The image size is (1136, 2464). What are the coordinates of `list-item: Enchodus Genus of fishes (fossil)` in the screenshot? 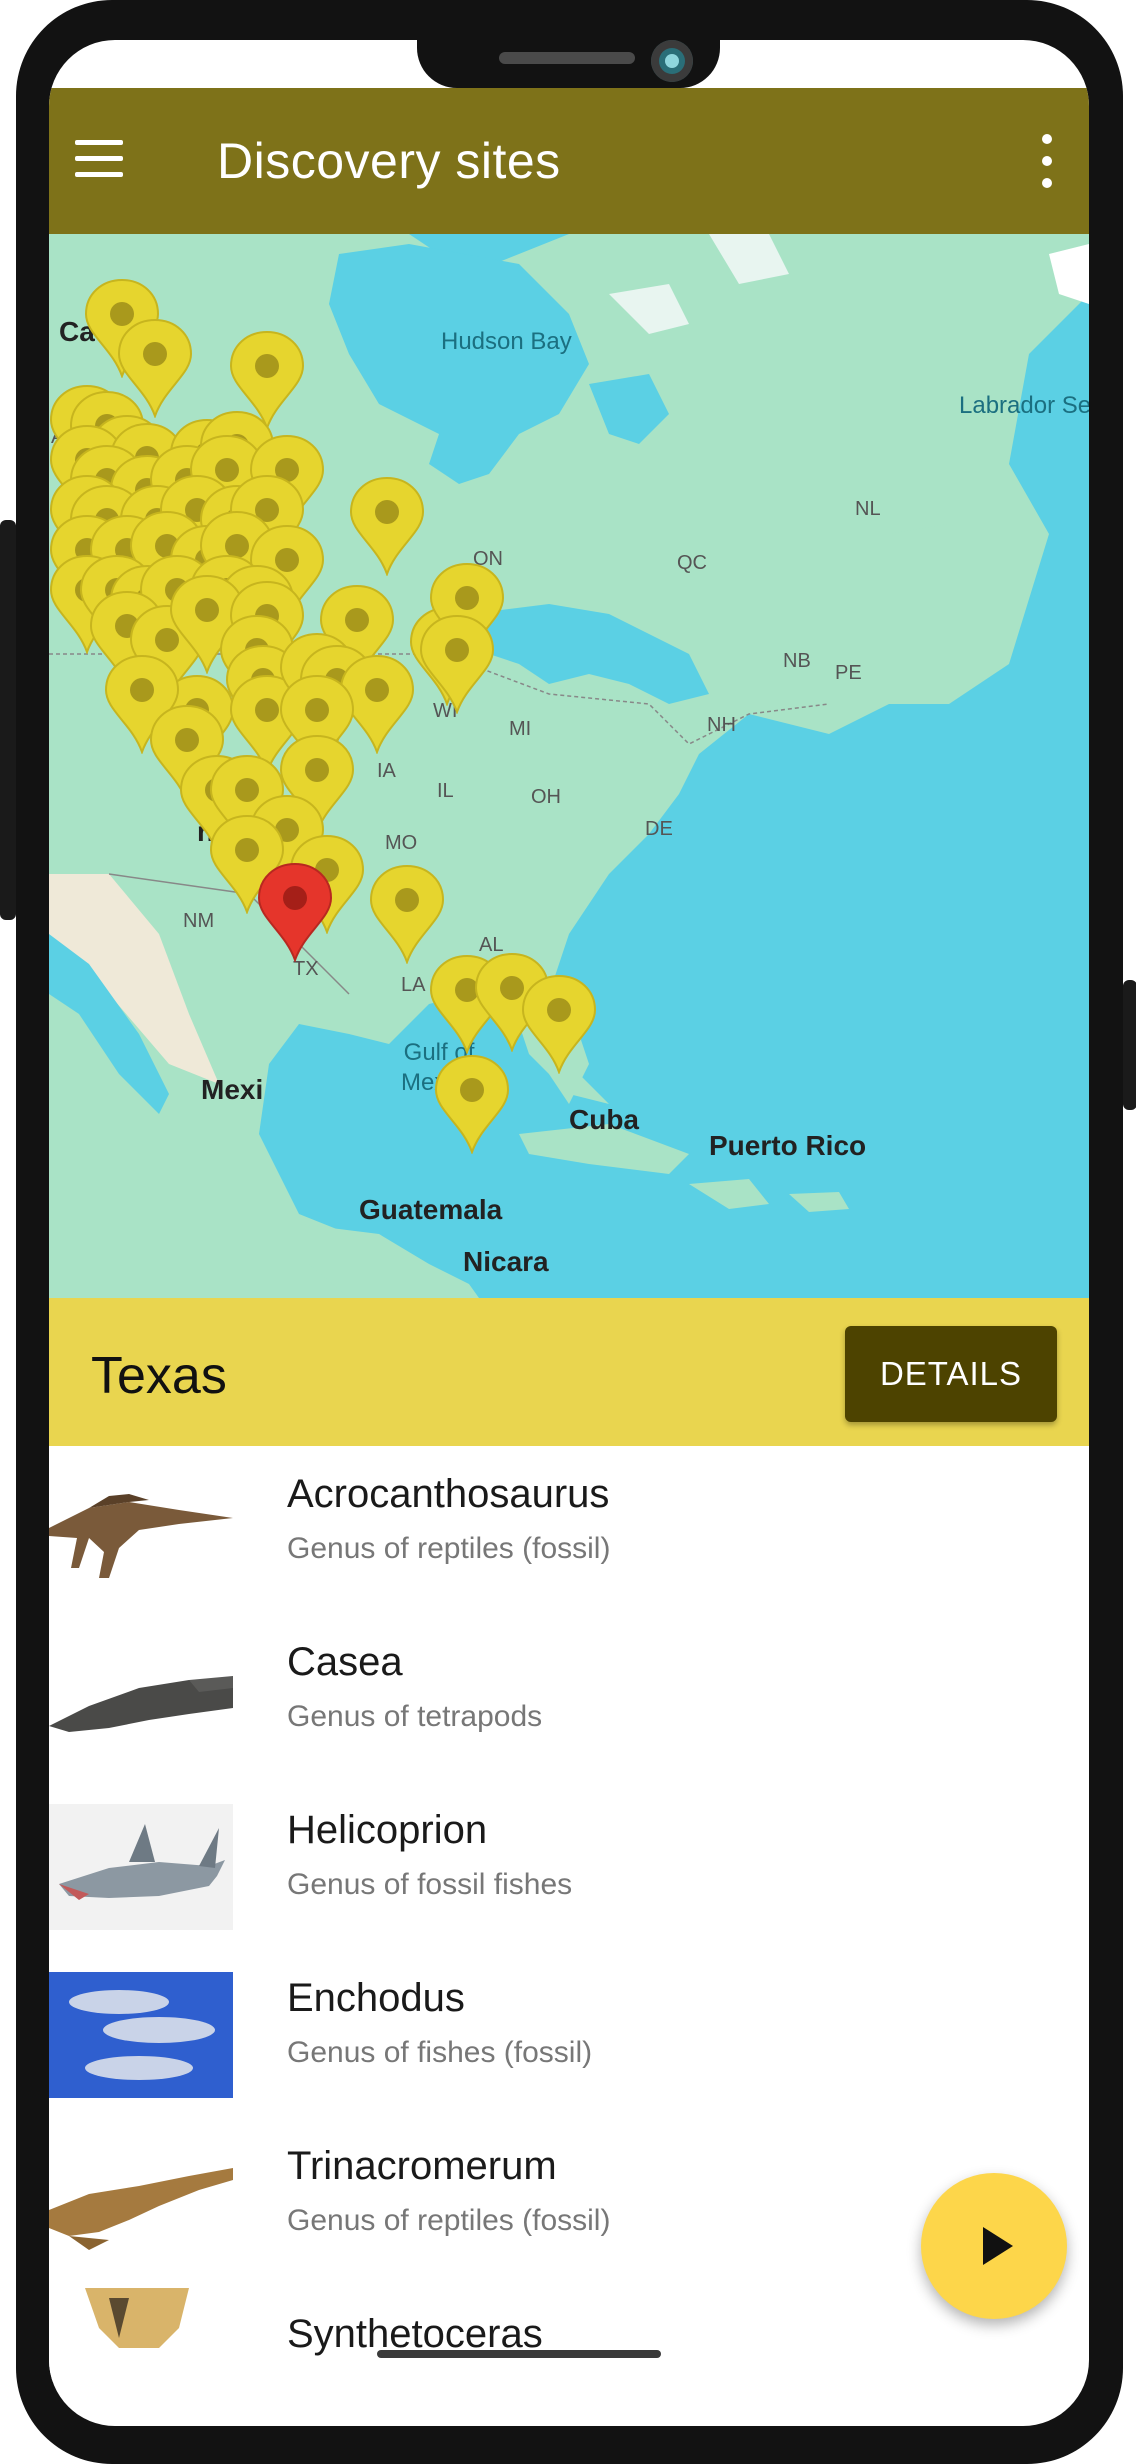 It's located at (569, 2034).